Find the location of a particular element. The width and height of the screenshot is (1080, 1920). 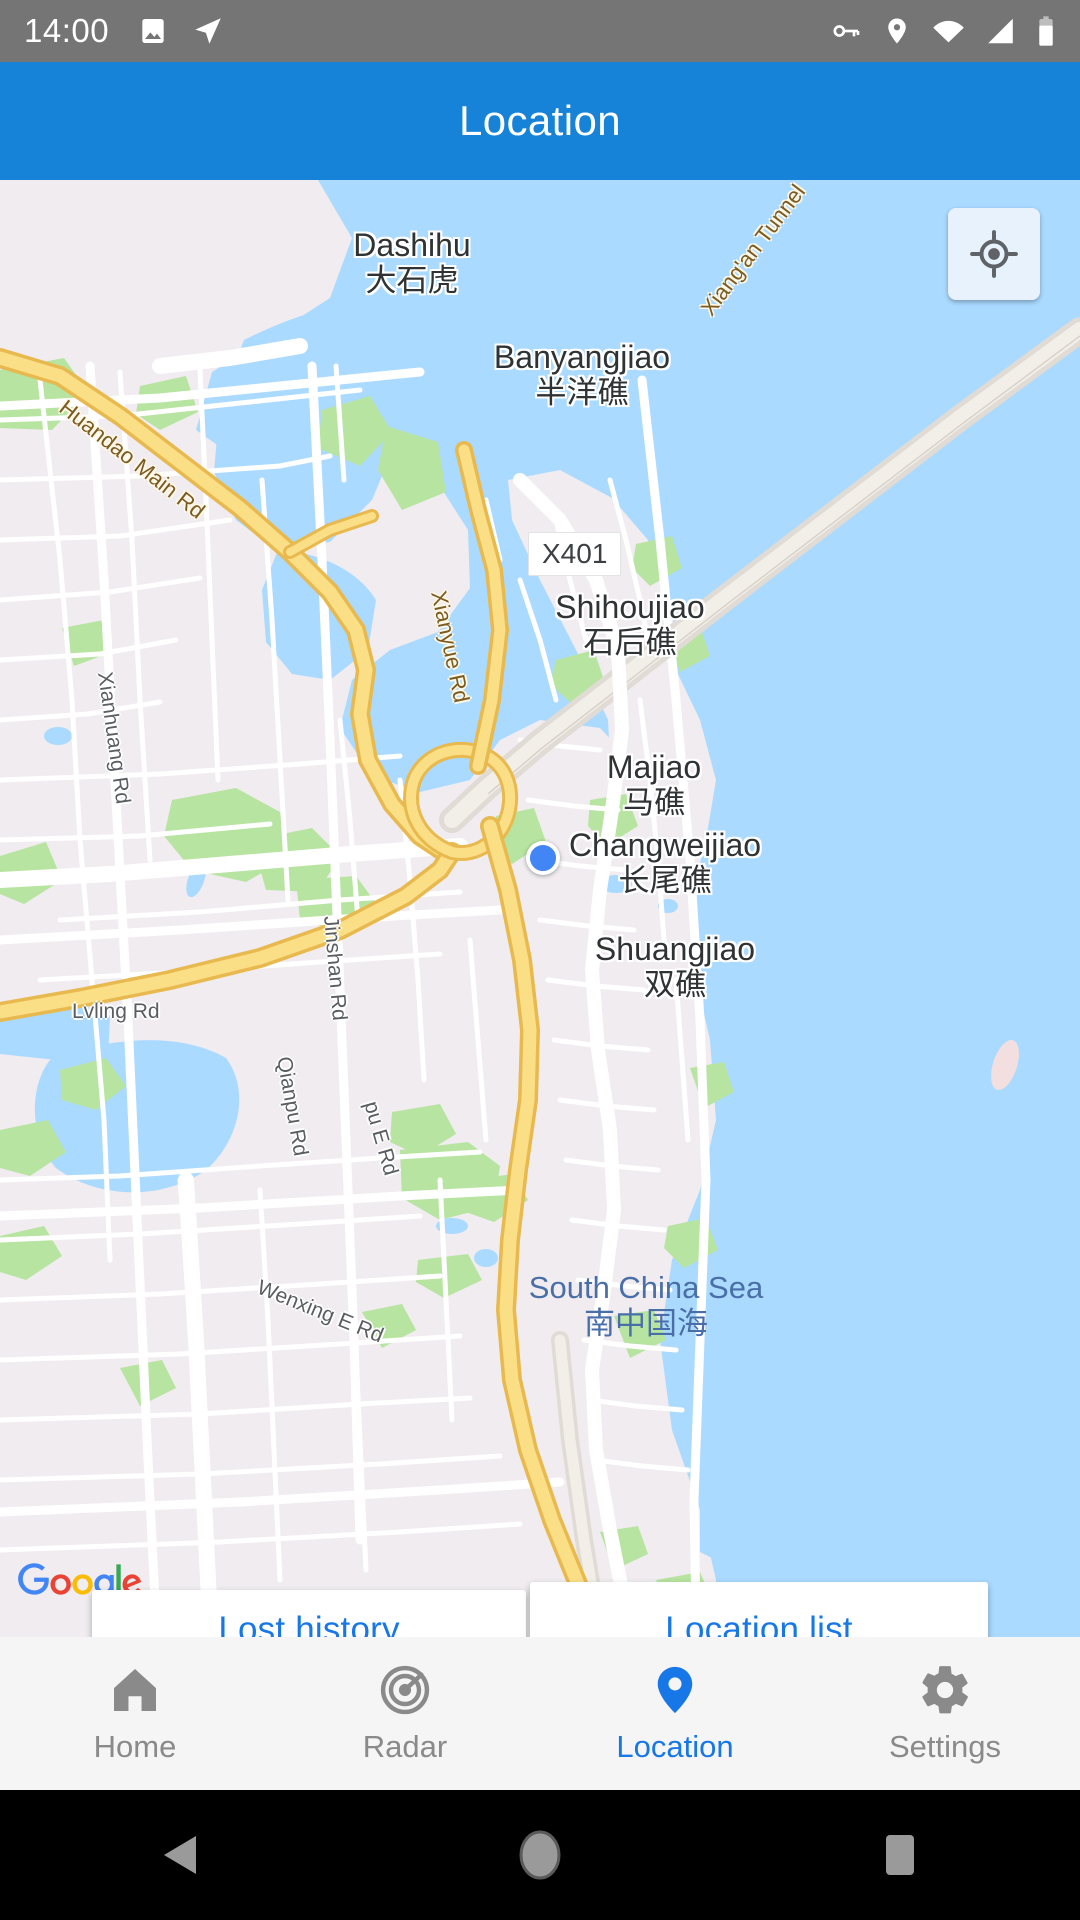

place-name-zh: 石后礁 is located at coordinates (630, 642).